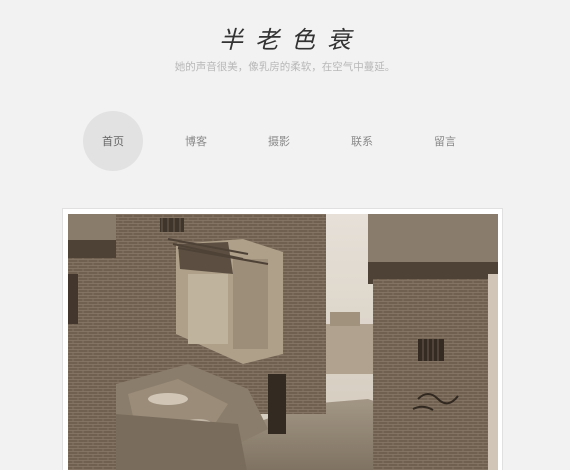  Describe the element at coordinates (196, 141) in the screenshot. I see `nav-item-blog: 博客` at that location.